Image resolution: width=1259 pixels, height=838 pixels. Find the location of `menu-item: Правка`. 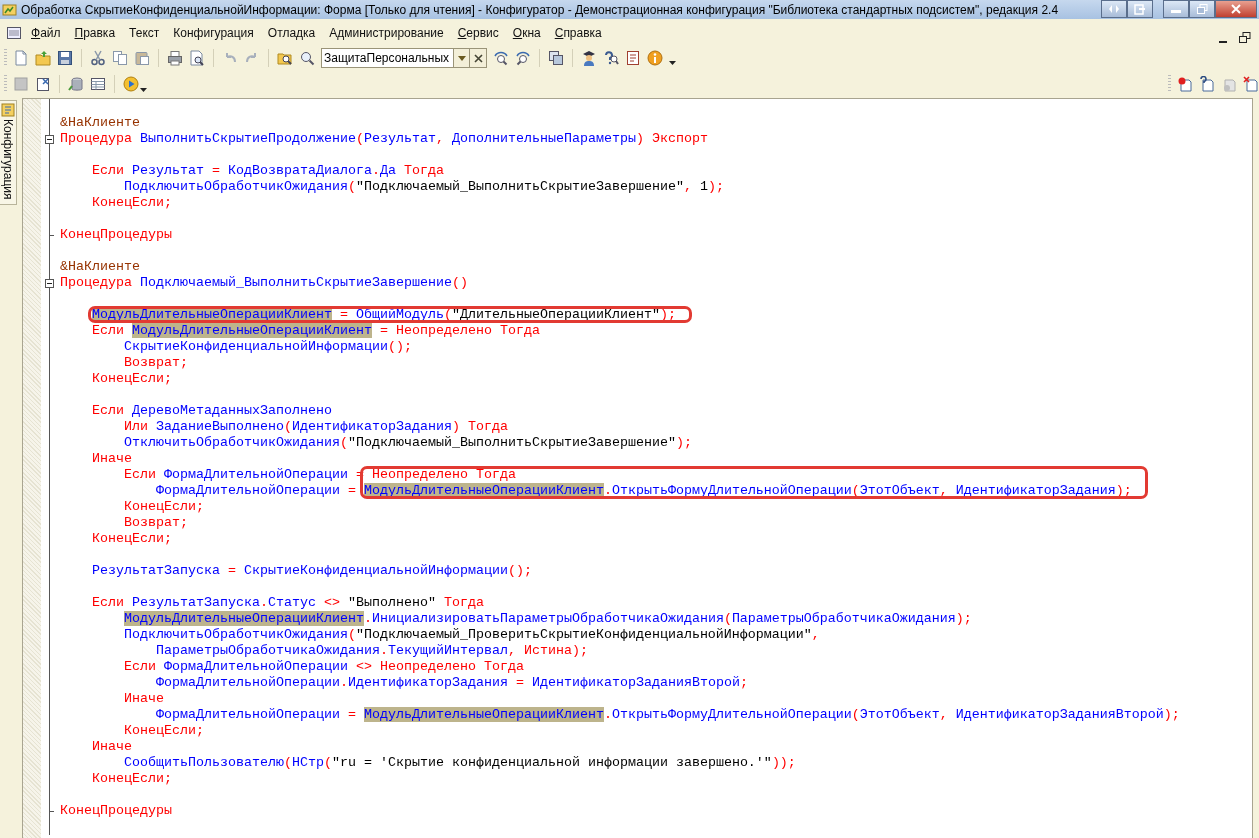

menu-item: Правка is located at coordinates (95, 32).